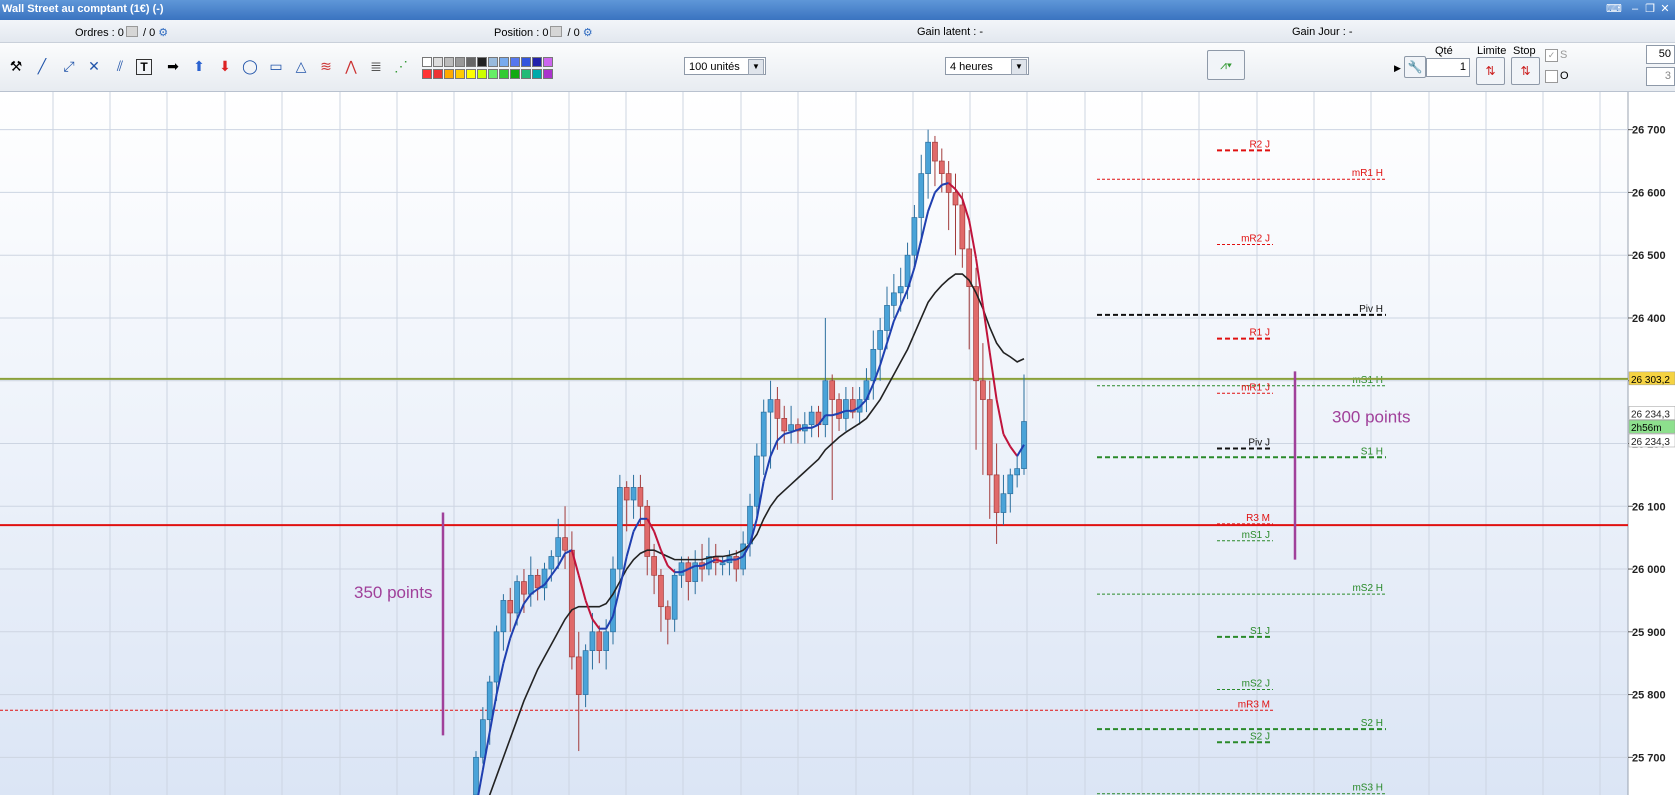 The image size is (1675, 795). What do you see at coordinates (1614, 9) in the screenshot?
I see `keyboard-icon: ⌨` at bounding box center [1614, 9].